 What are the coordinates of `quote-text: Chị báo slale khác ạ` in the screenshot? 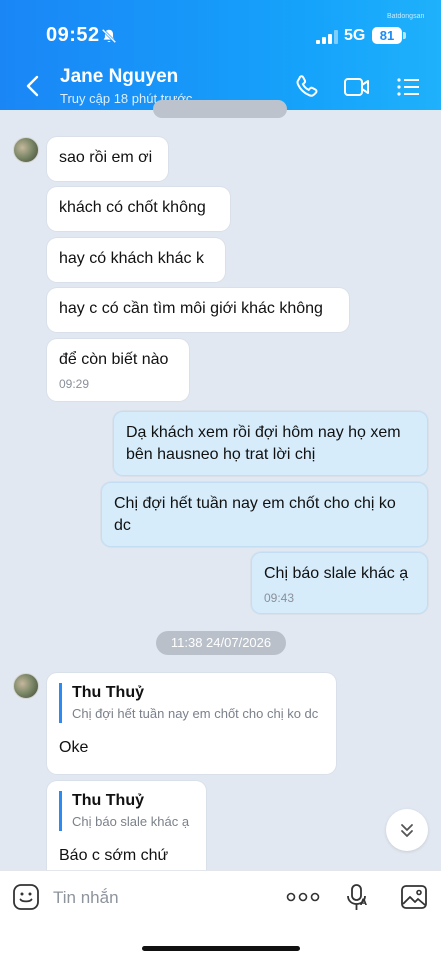 It's located at (131, 821).